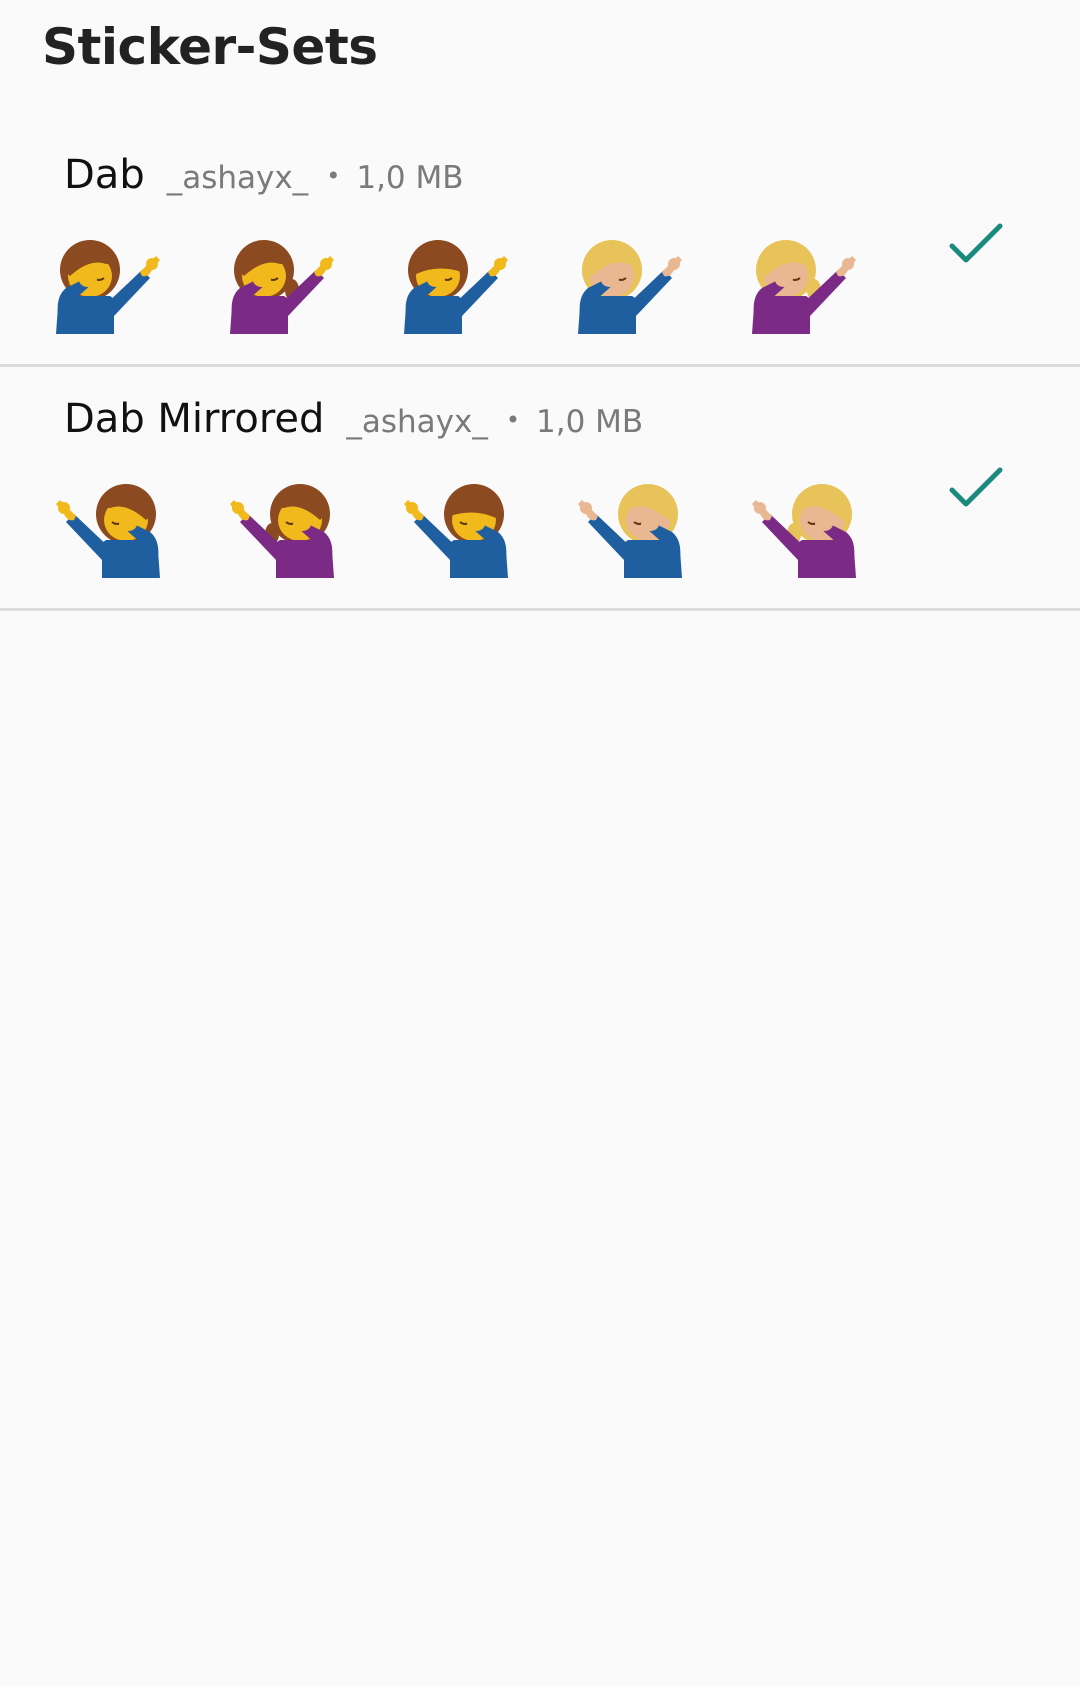 This screenshot has width=1080, height=1686. What do you see at coordinates (630, 529) in the screenshot?
I see `dab-boy-blonde-mirrored-sticker` at bounding box center [630, 529].